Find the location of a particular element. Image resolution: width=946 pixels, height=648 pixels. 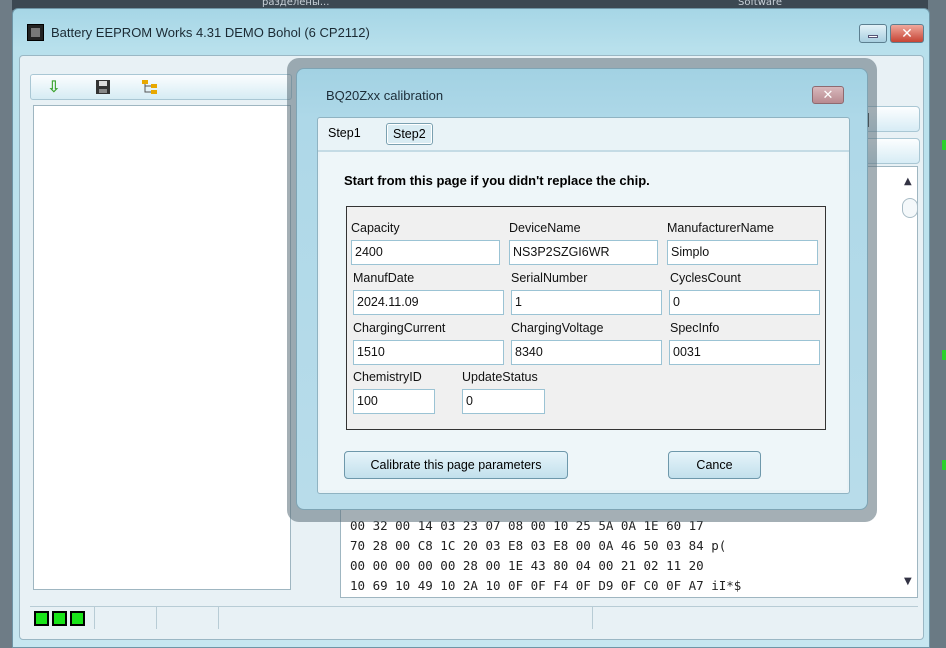

chemistry-id-label: ChemistryID is located at coordinates (387, 377).